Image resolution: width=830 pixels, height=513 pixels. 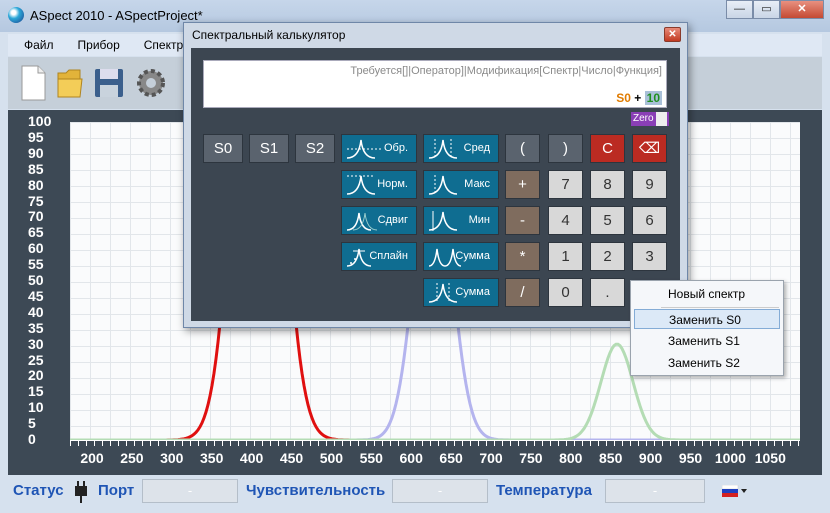 What do you see at coordinates (316, 490) in the screenshot?
I see `sensitivity-label: Чувствительность` at bounding box center [316, 490].